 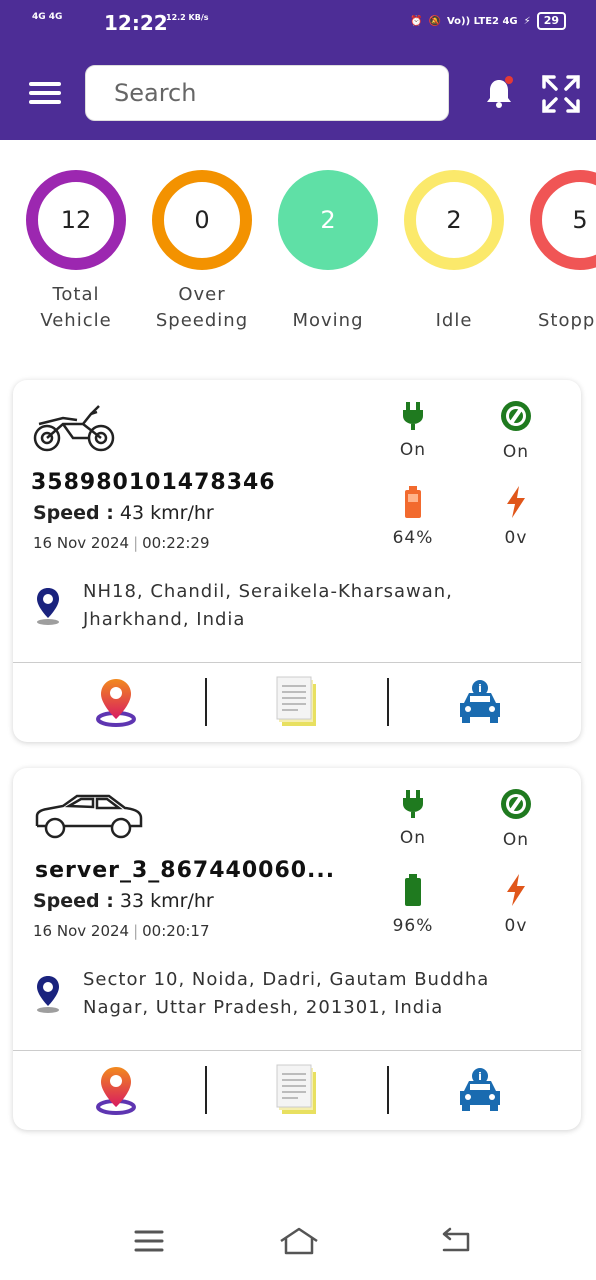 I want to click on vehicle-id: 358980101478346, so click(x=153, y=482).